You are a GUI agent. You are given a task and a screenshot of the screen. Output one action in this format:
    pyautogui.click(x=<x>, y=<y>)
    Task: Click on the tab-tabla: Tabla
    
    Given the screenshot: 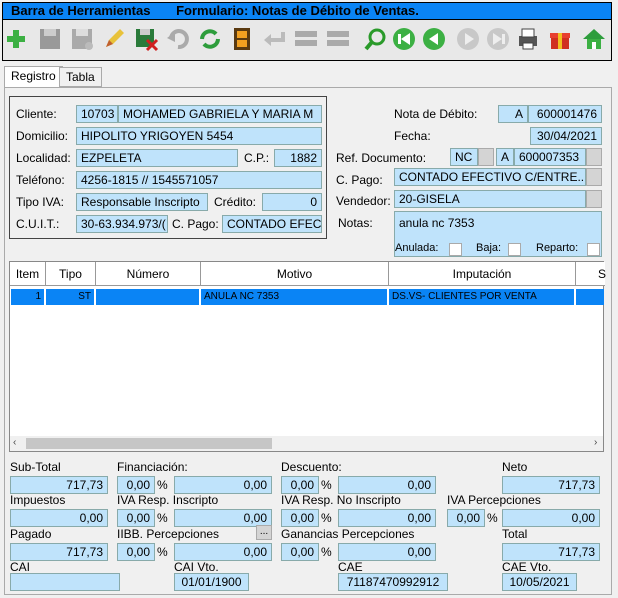 What is the action you would take?
    pyautogui.click(x=80, y=77)
    